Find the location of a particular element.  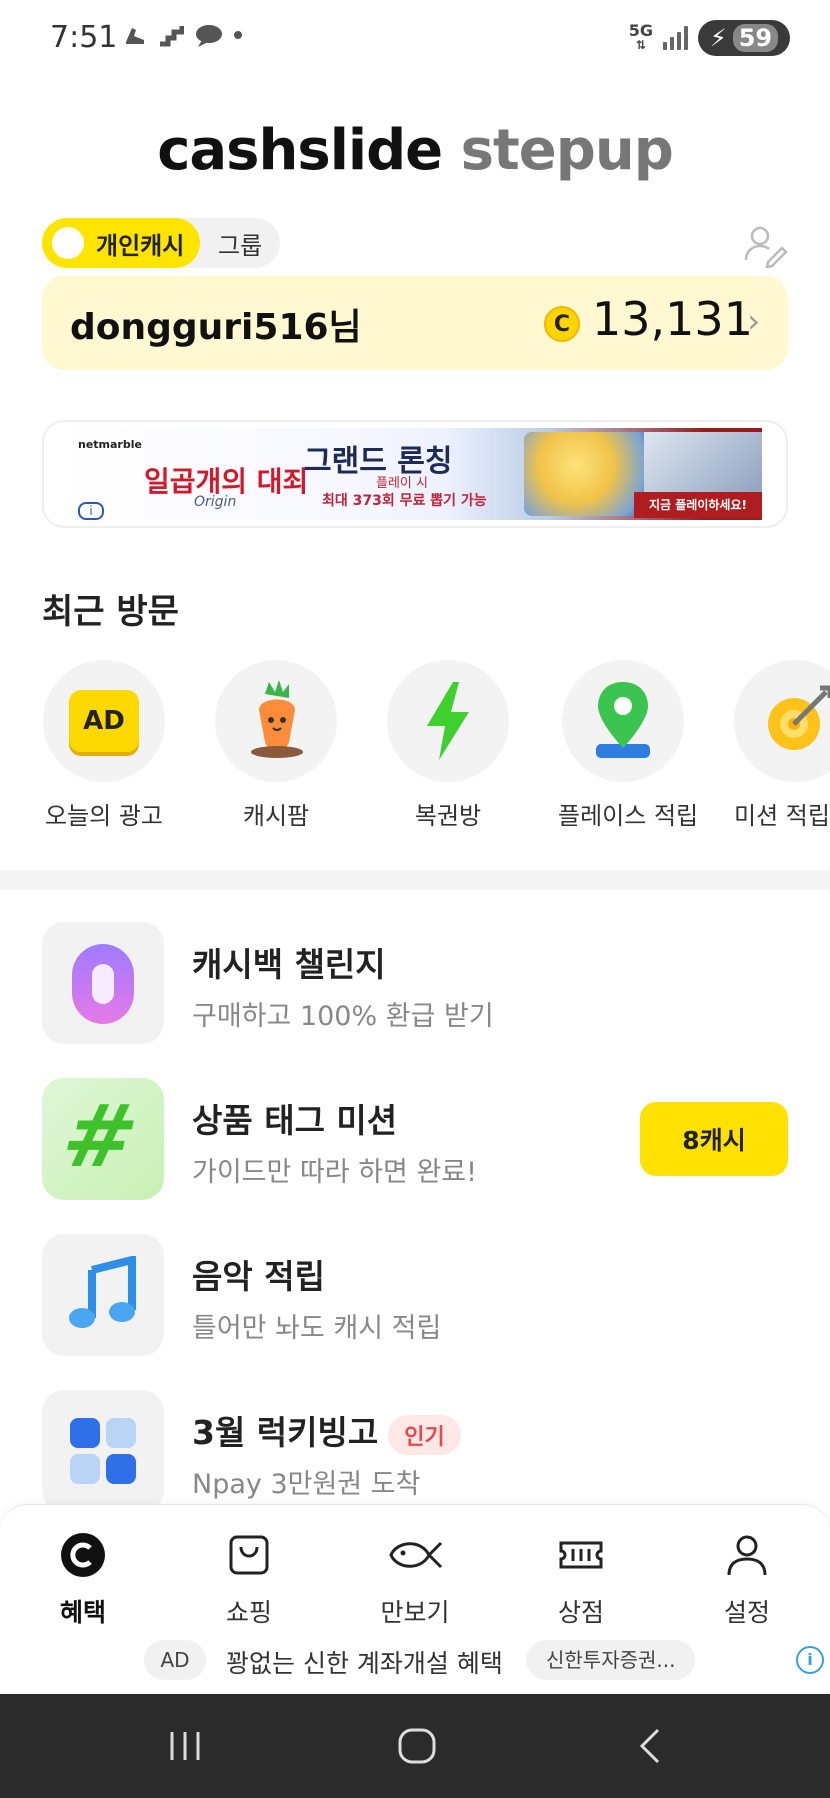

list-desc: 틀어만 놔도 캐시 적립 is located at coordinates (317, 1328).